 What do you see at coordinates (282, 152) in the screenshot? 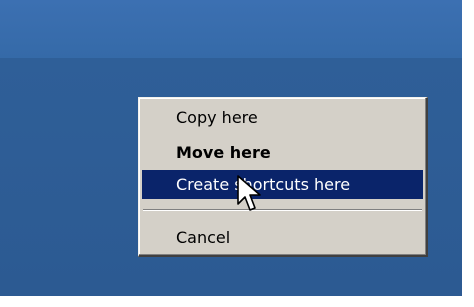
I see `menu-item-move-here: Move here` at bounding box center [282, 152].